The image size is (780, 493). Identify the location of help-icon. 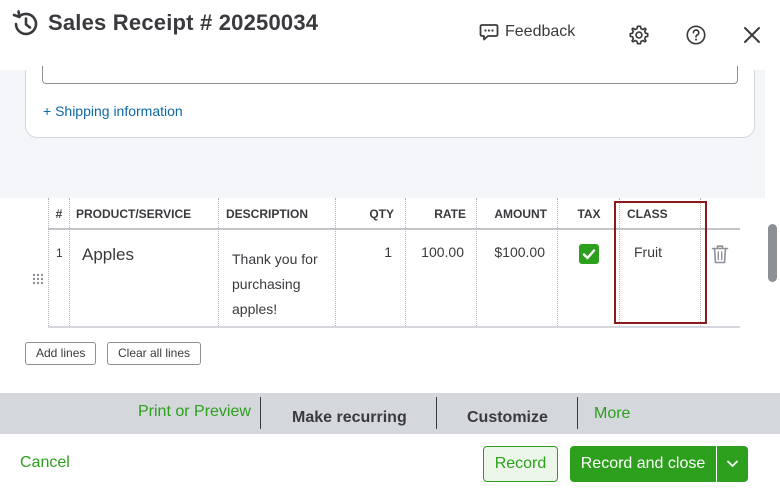
(696, 35).